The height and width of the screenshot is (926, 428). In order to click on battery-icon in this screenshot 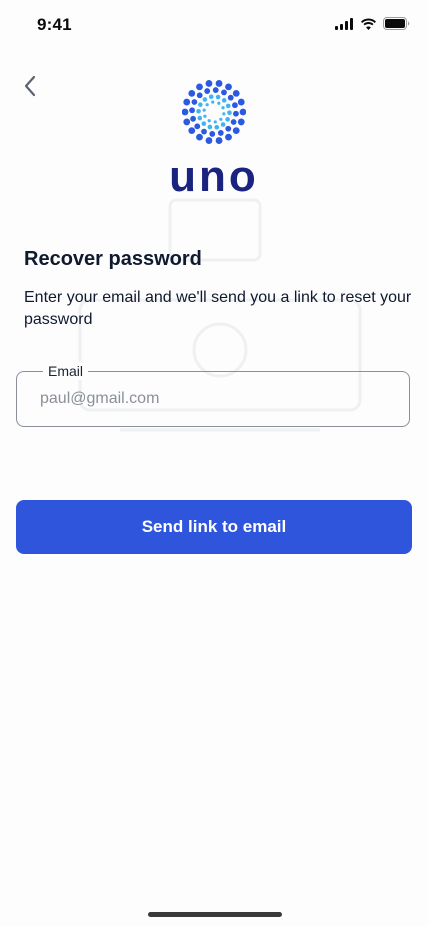, I will do `click(396, 23)`.